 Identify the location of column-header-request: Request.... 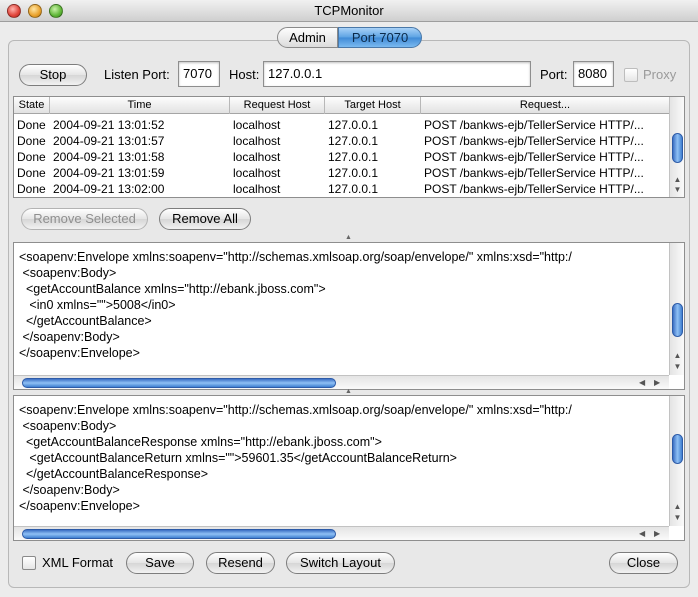
(545, 105).